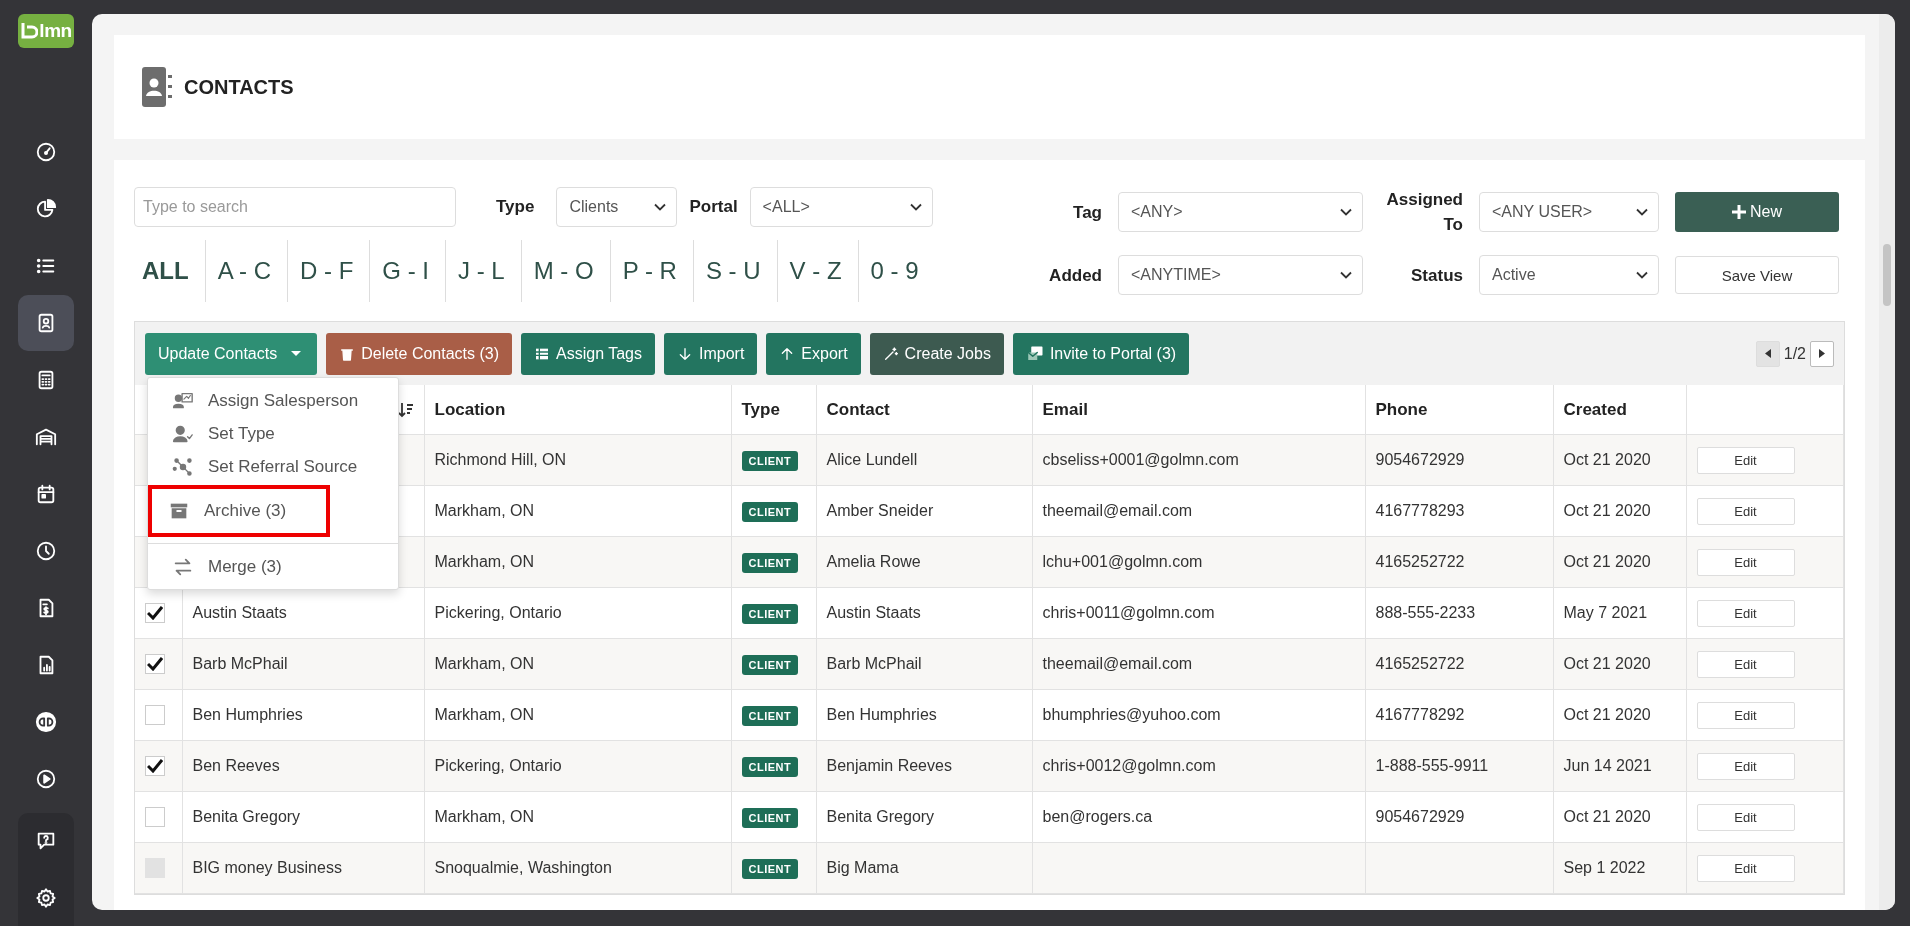 The width and height of the screenshot is (1910, 926). Describe the element at coordinates (273, 400) in the screenshot. I see `menu-item: Assign Salesperson` at that location.